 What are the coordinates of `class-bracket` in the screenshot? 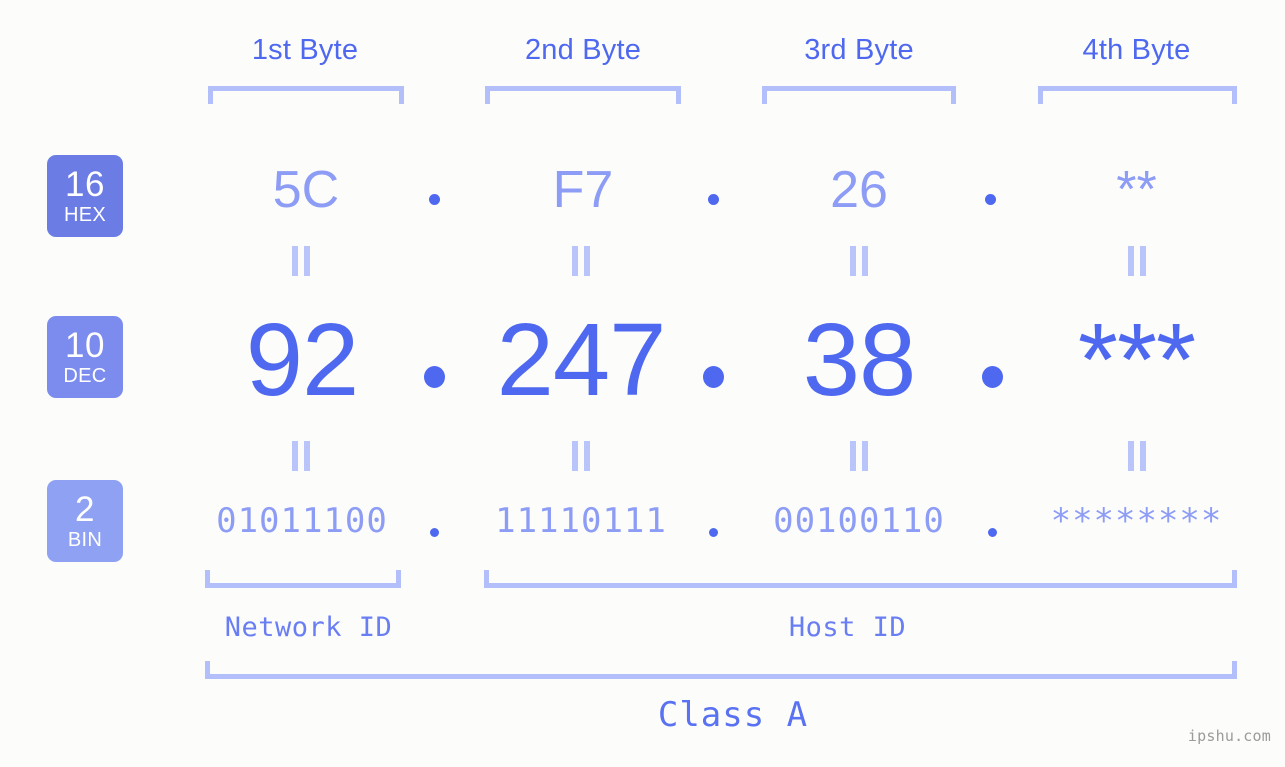 It's located at (721, 670).